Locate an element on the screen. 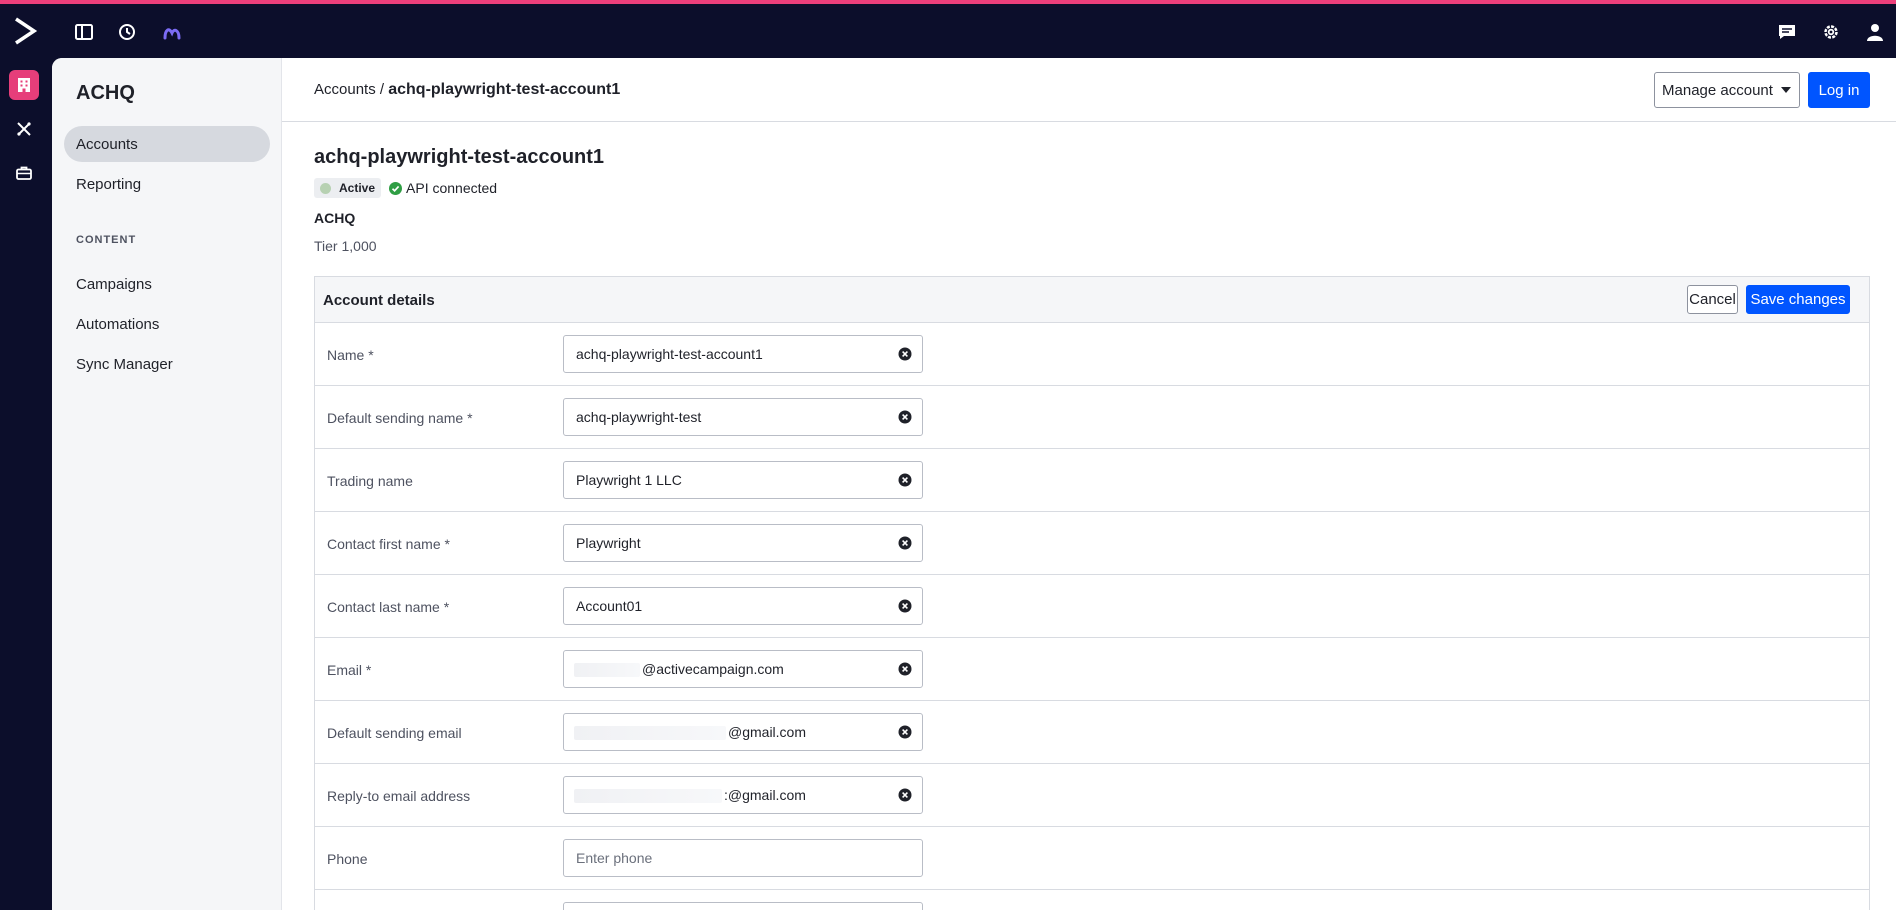 The image size is (1896, 910). account-details-header: Account details Cancel Save changes is located at coordinates (1092, 300).